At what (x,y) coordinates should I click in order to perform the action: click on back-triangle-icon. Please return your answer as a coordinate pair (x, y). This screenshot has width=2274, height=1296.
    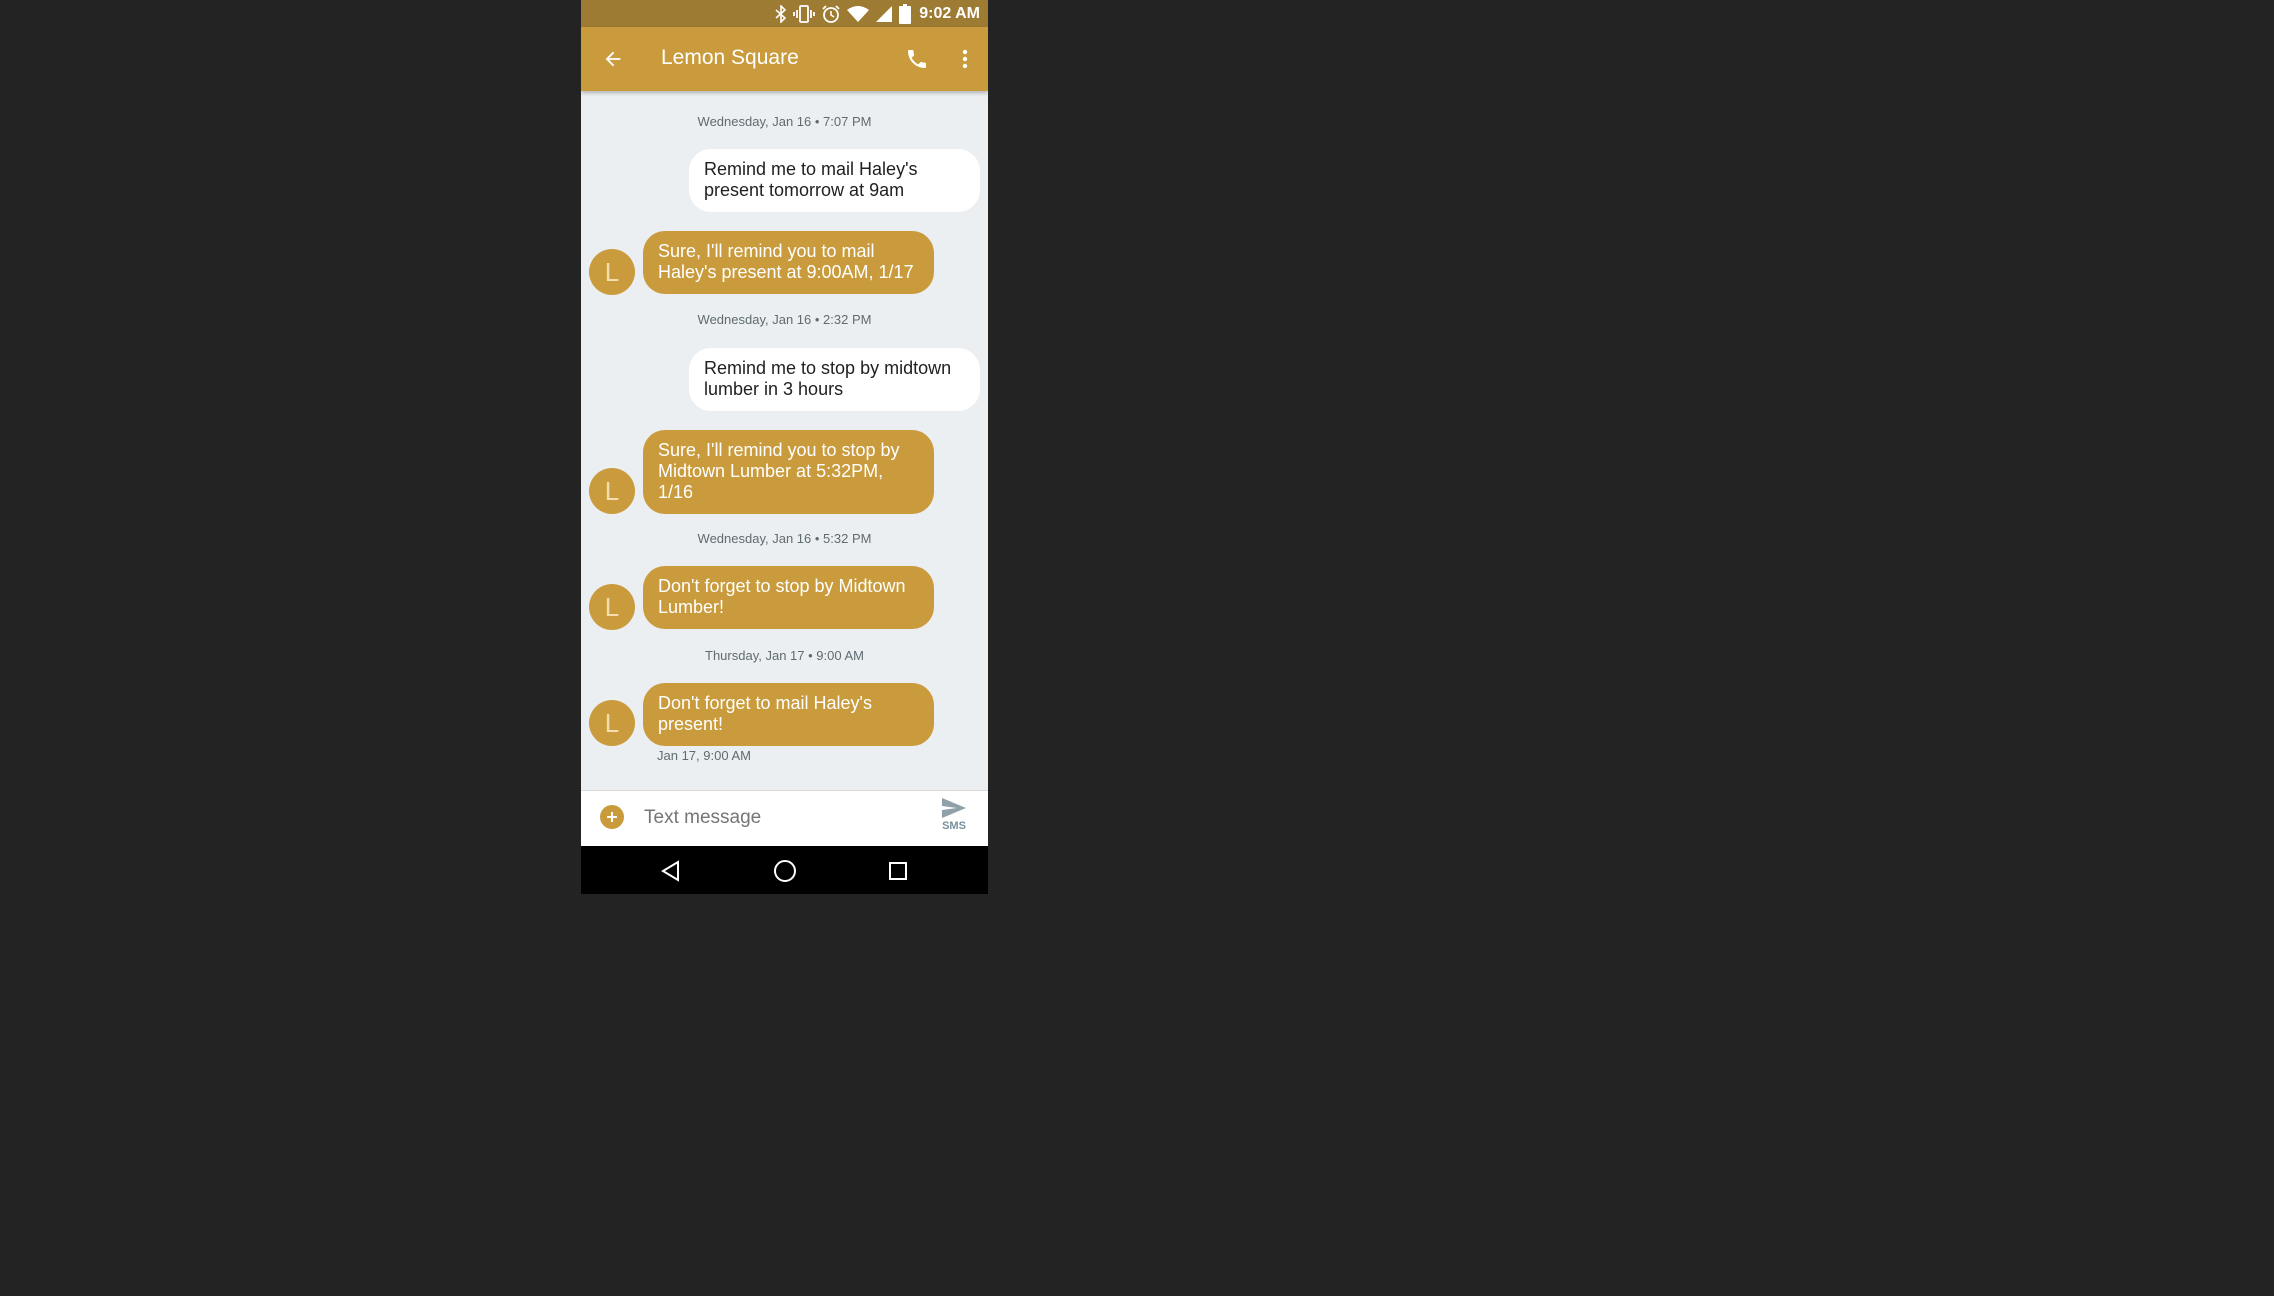
    Looking at the image, I should click on (671, 871).